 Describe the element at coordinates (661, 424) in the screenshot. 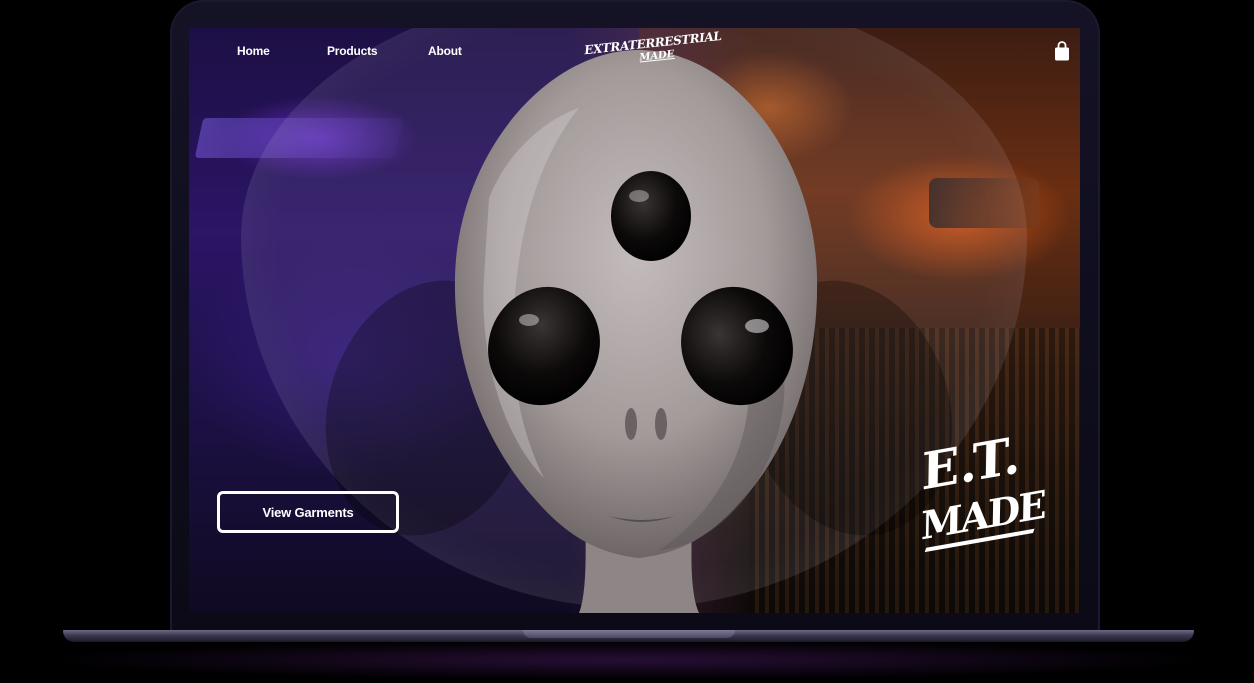

I see `nostril-right` at that location.